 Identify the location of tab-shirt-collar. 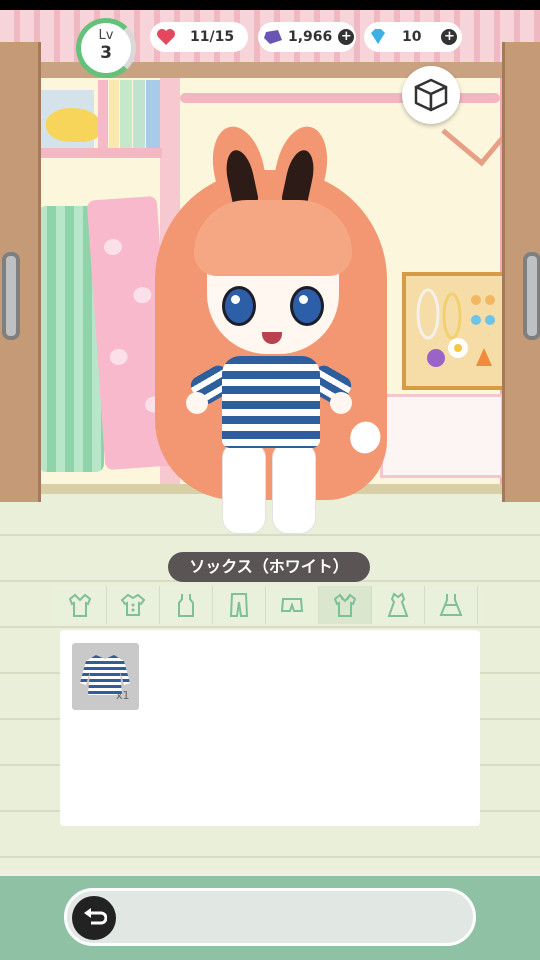
(345, 605).